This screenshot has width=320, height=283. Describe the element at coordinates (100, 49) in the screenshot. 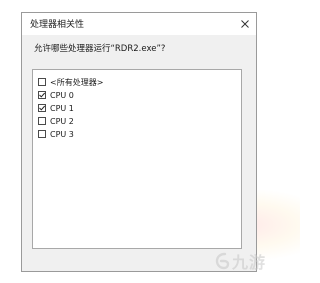

I see `dialog-prompt: 允许哪些处理器运行“RDR2.exe”?` at that location.